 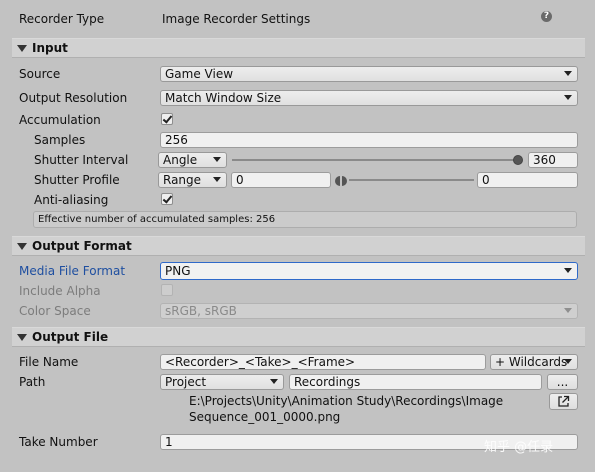 I want to click on accumulation-checkbox, so click(x=167, y=119).